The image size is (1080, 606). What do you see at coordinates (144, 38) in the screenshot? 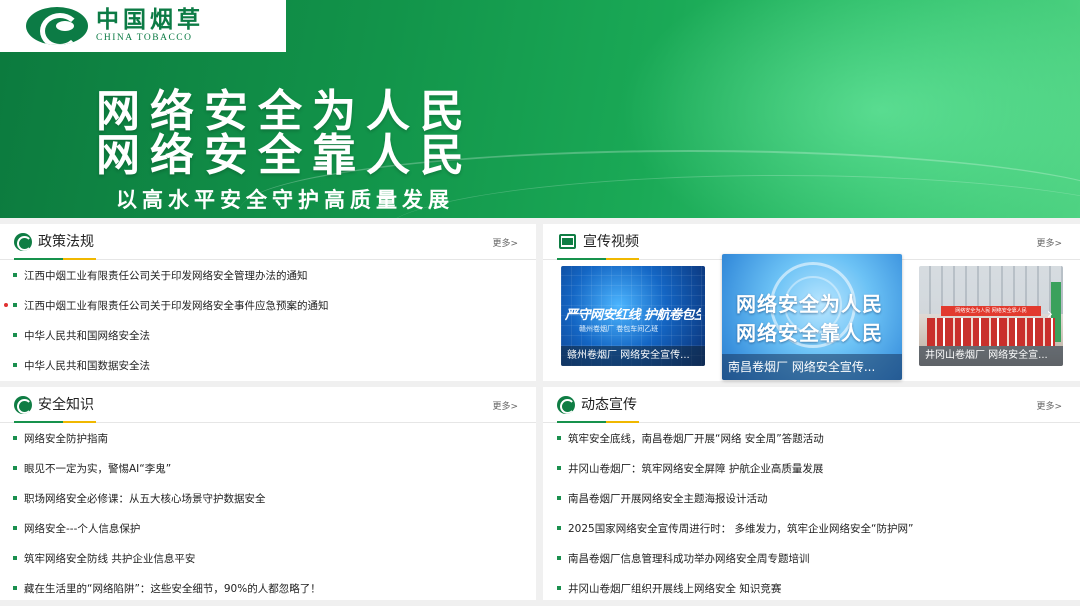
I see `logo-english-name: CHINA TOBACCO` at bounding box center [144, 38].